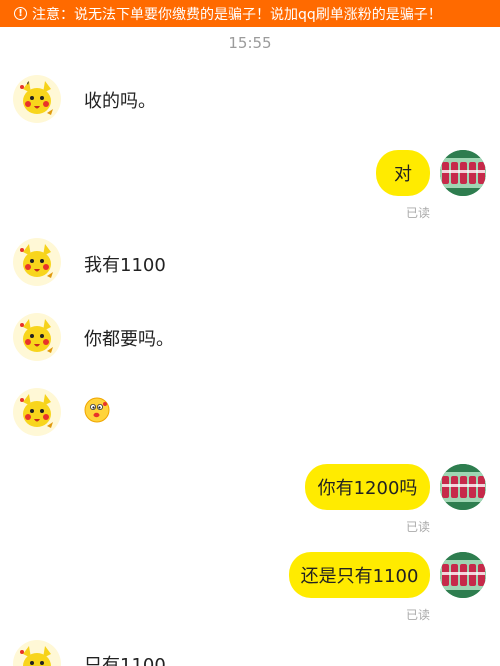  I want to click on fraud-warning-banner: ! 注意：说无法下单要你缴费的是骗子！说加qq刷单涨粉的是骗子！, so click(250, 13).